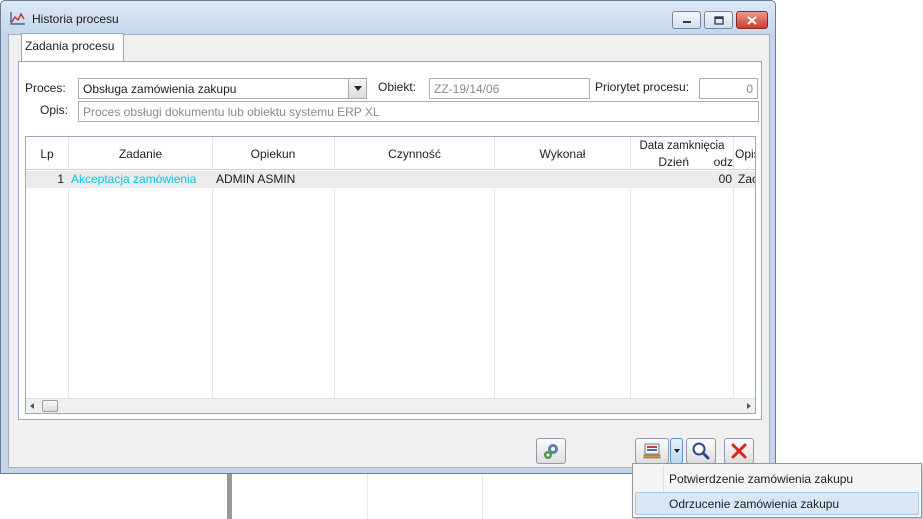 Image resolution: width=923 pixels, height=519 pixels. What do you see at coordinates (45, 88) in the screenshot?
I see `proces-label: Proces:` at bounding box center [45, 88].